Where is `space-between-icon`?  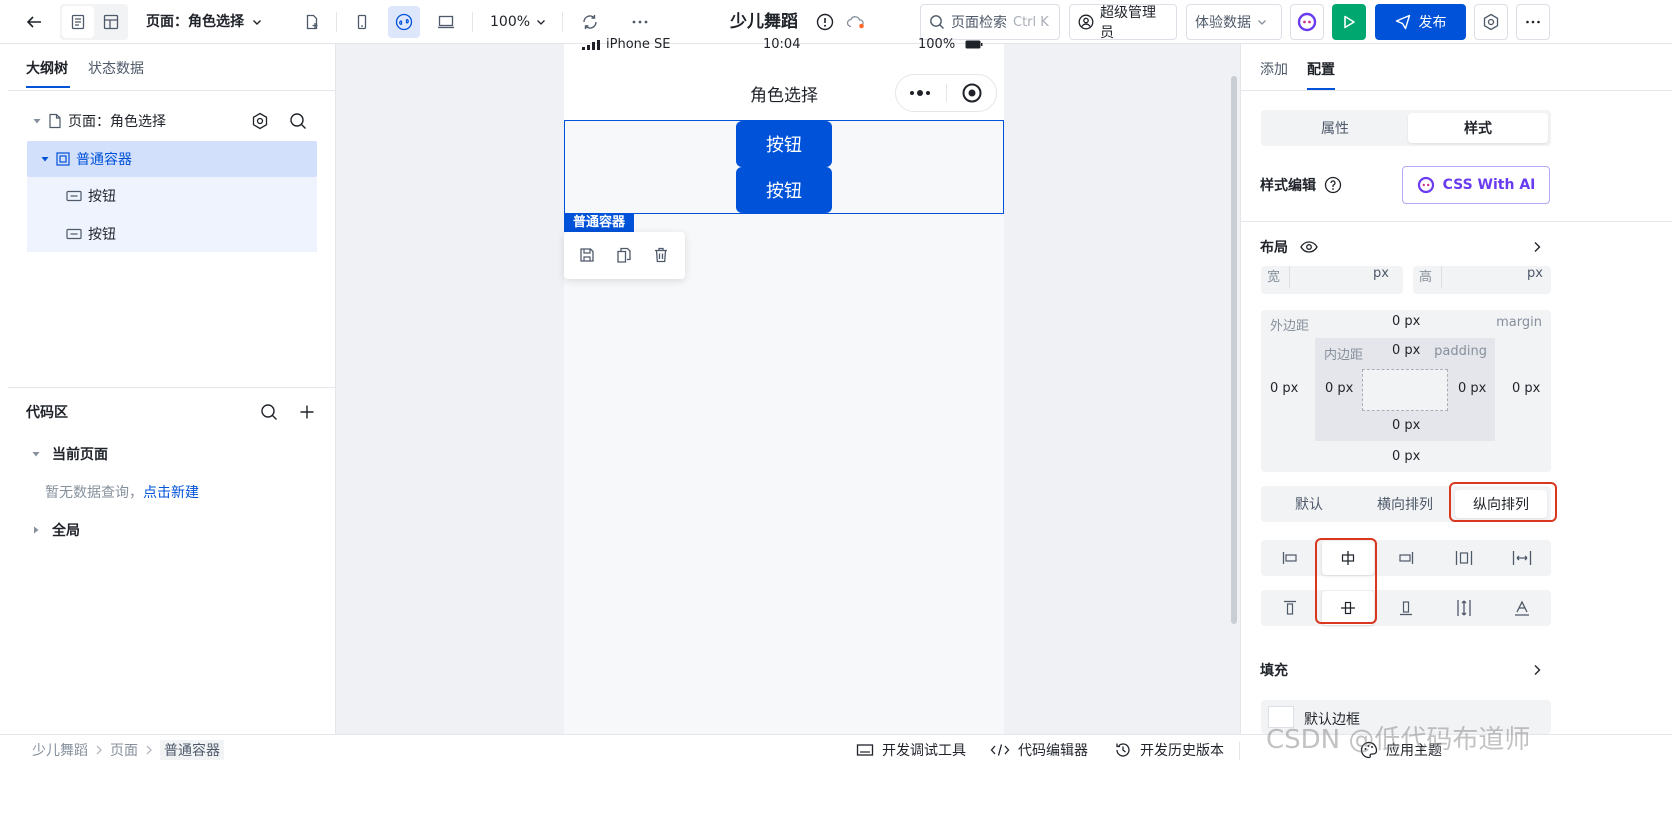
space-between-icon is located at coordinates (1464, 558).